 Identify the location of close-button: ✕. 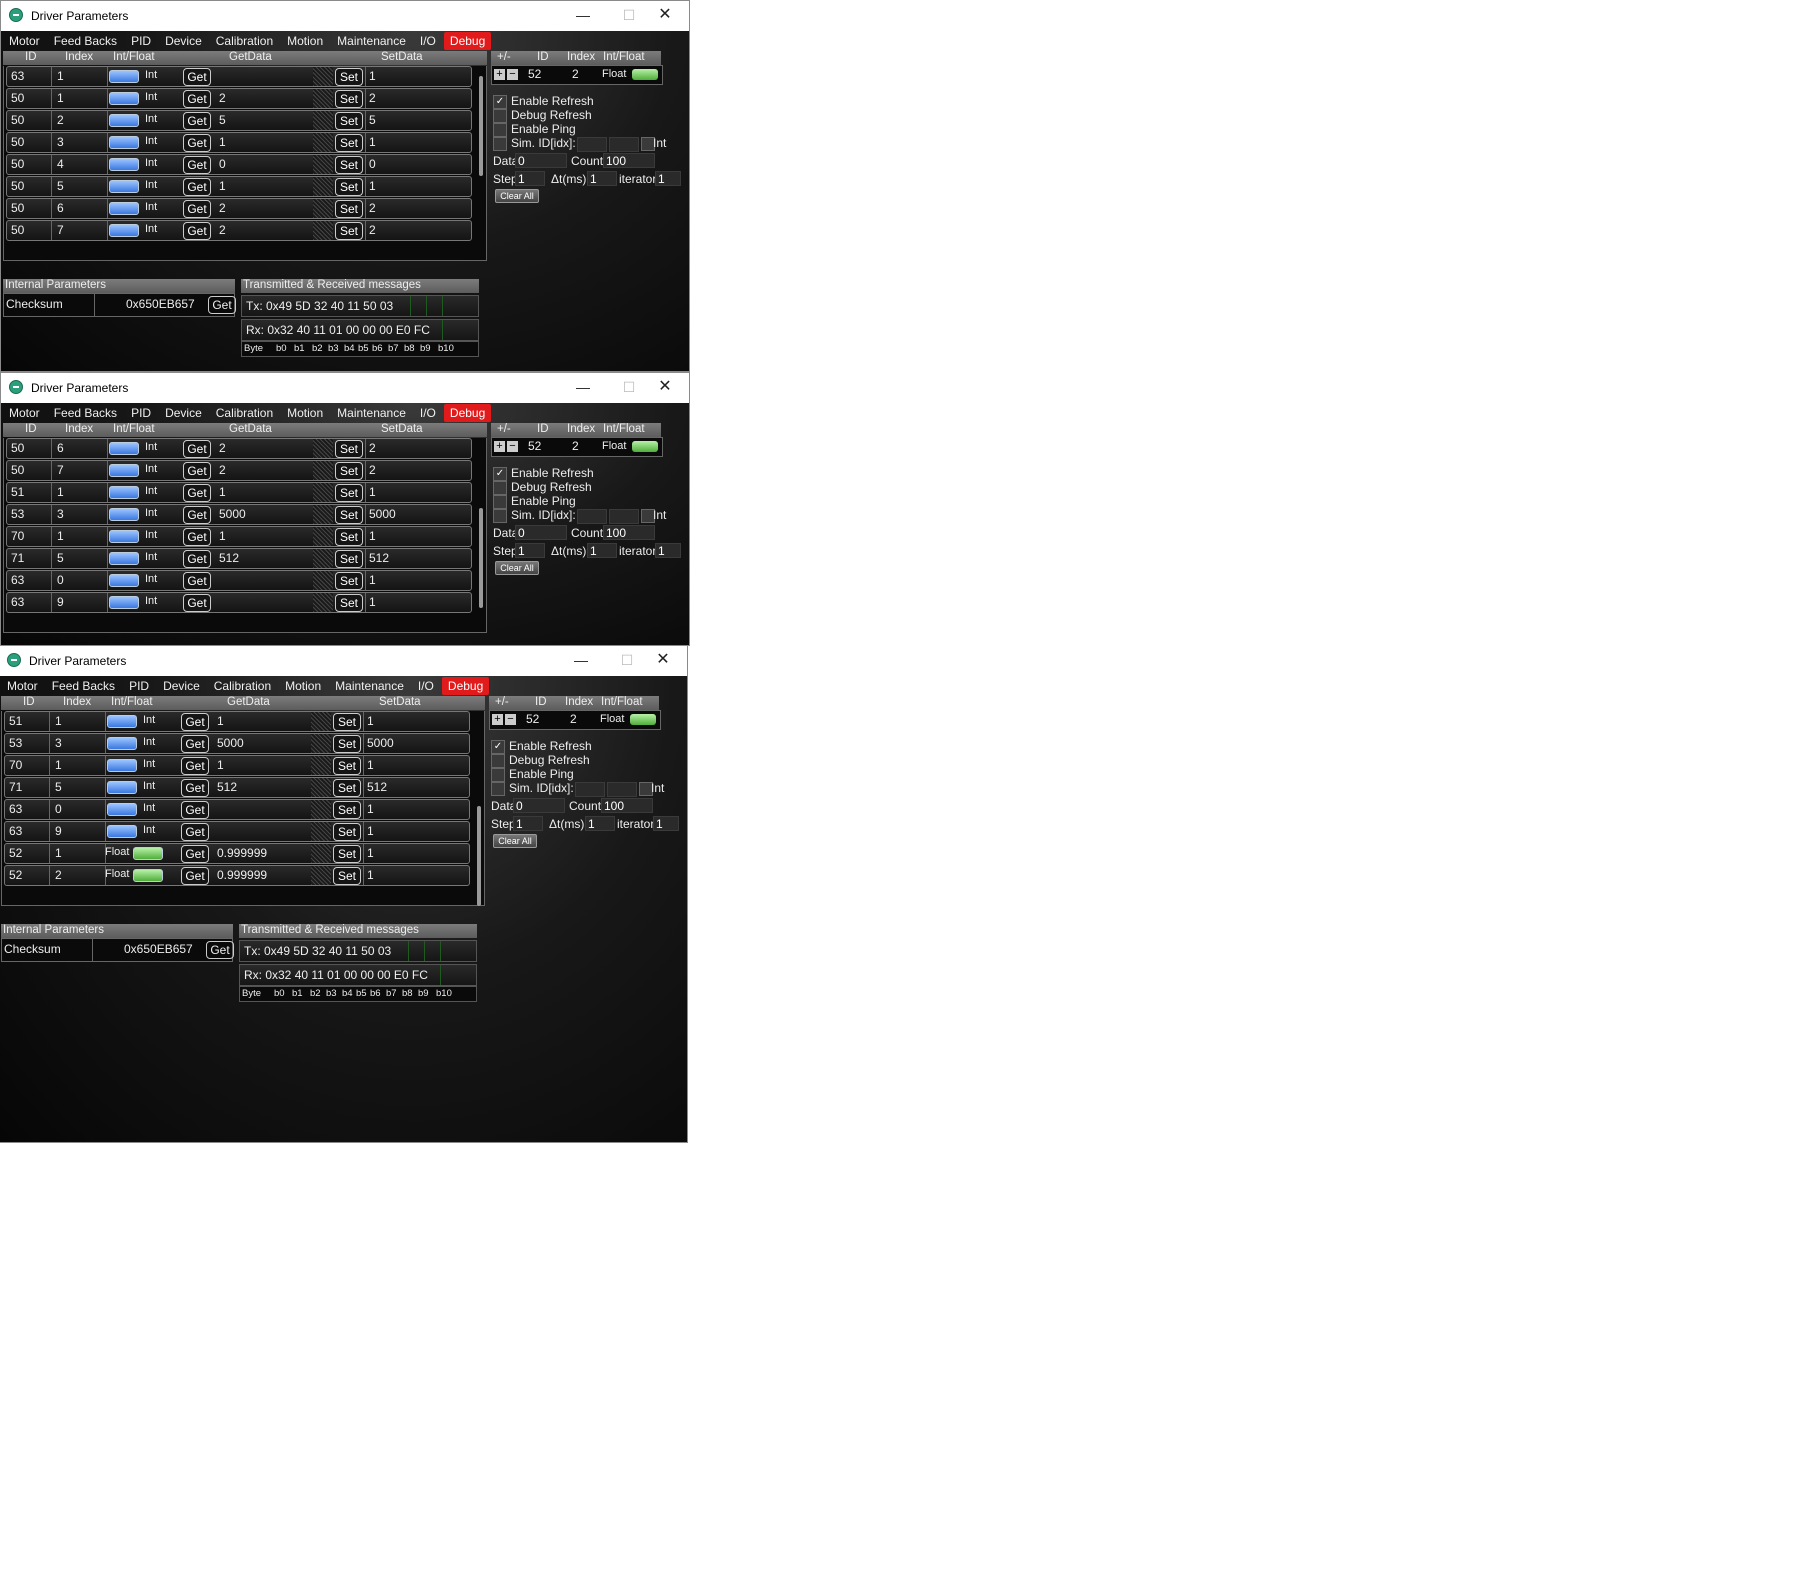
(663, 660).